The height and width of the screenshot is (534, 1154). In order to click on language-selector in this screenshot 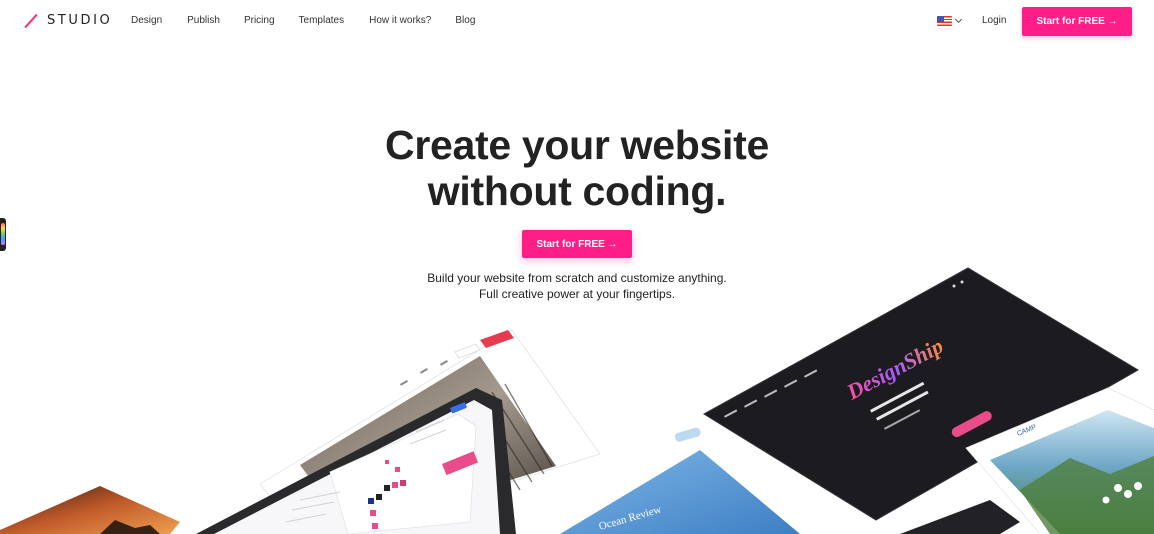, I will do `click(950, 20)`.